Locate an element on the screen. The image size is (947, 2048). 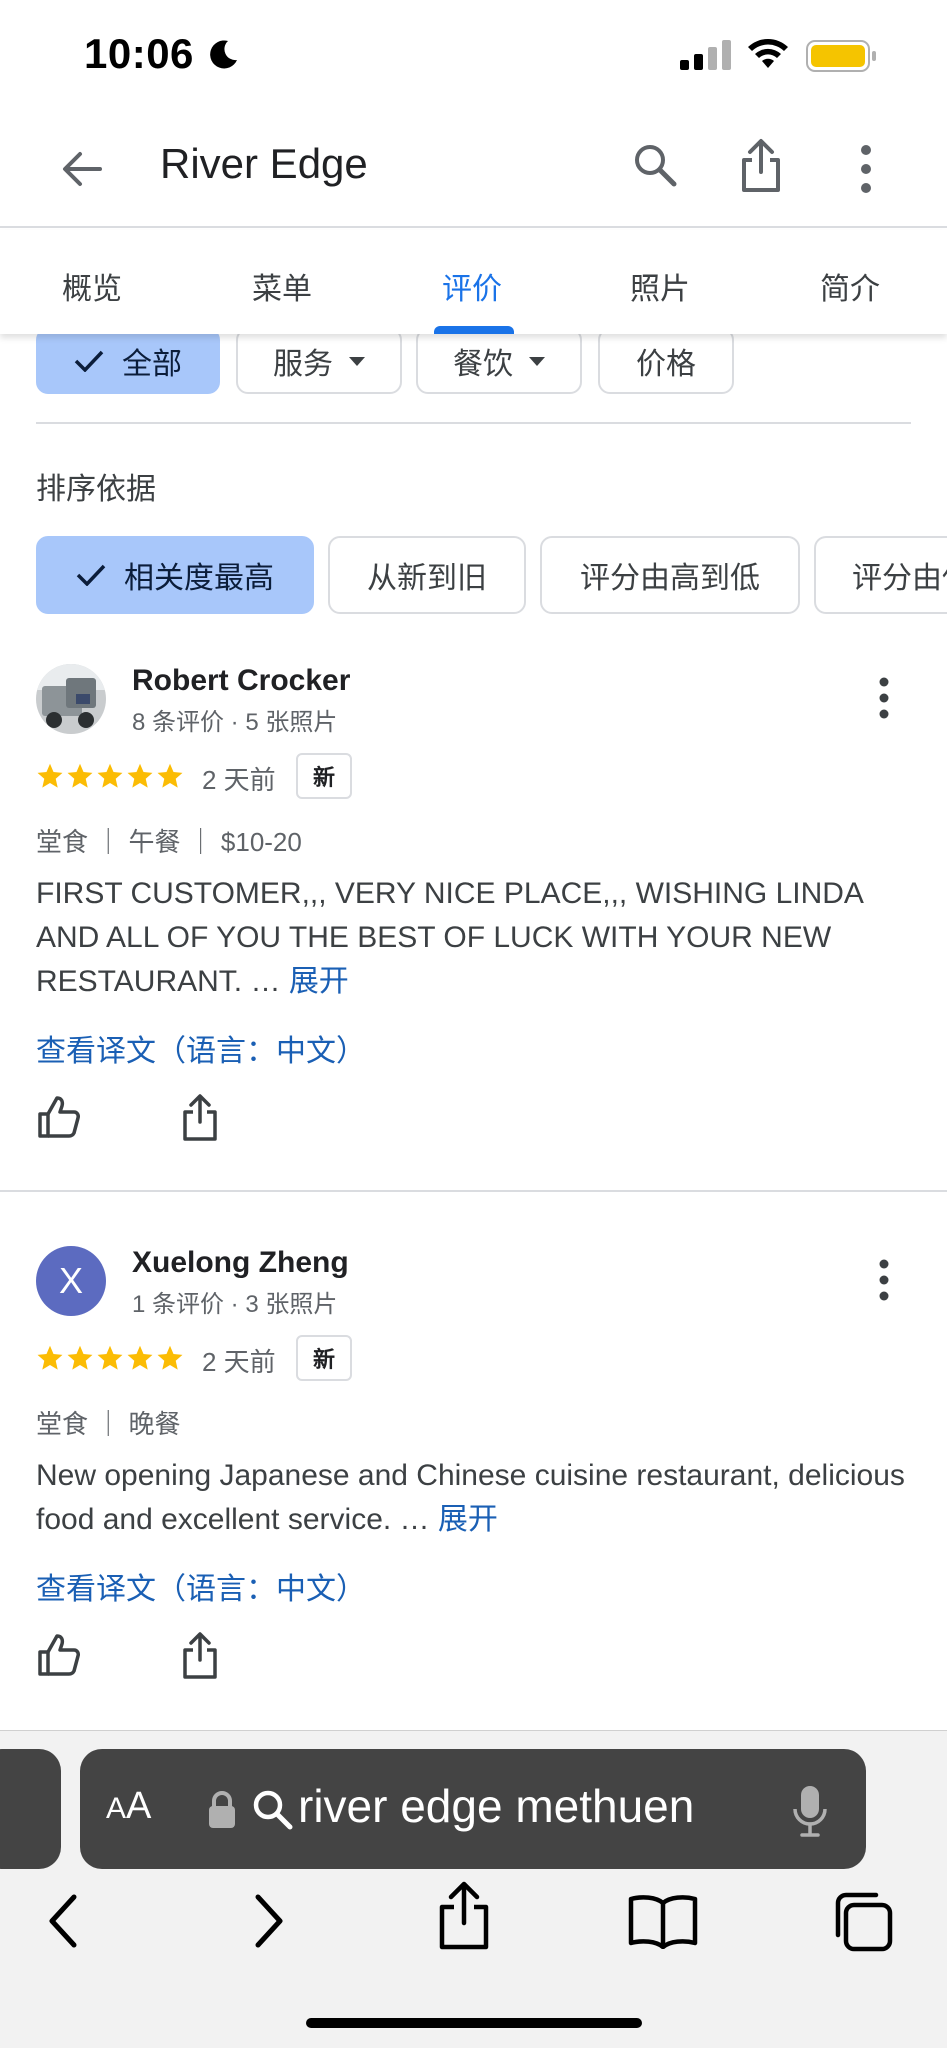
chip-label: 餐饮 is located at coordinates (483, 364).